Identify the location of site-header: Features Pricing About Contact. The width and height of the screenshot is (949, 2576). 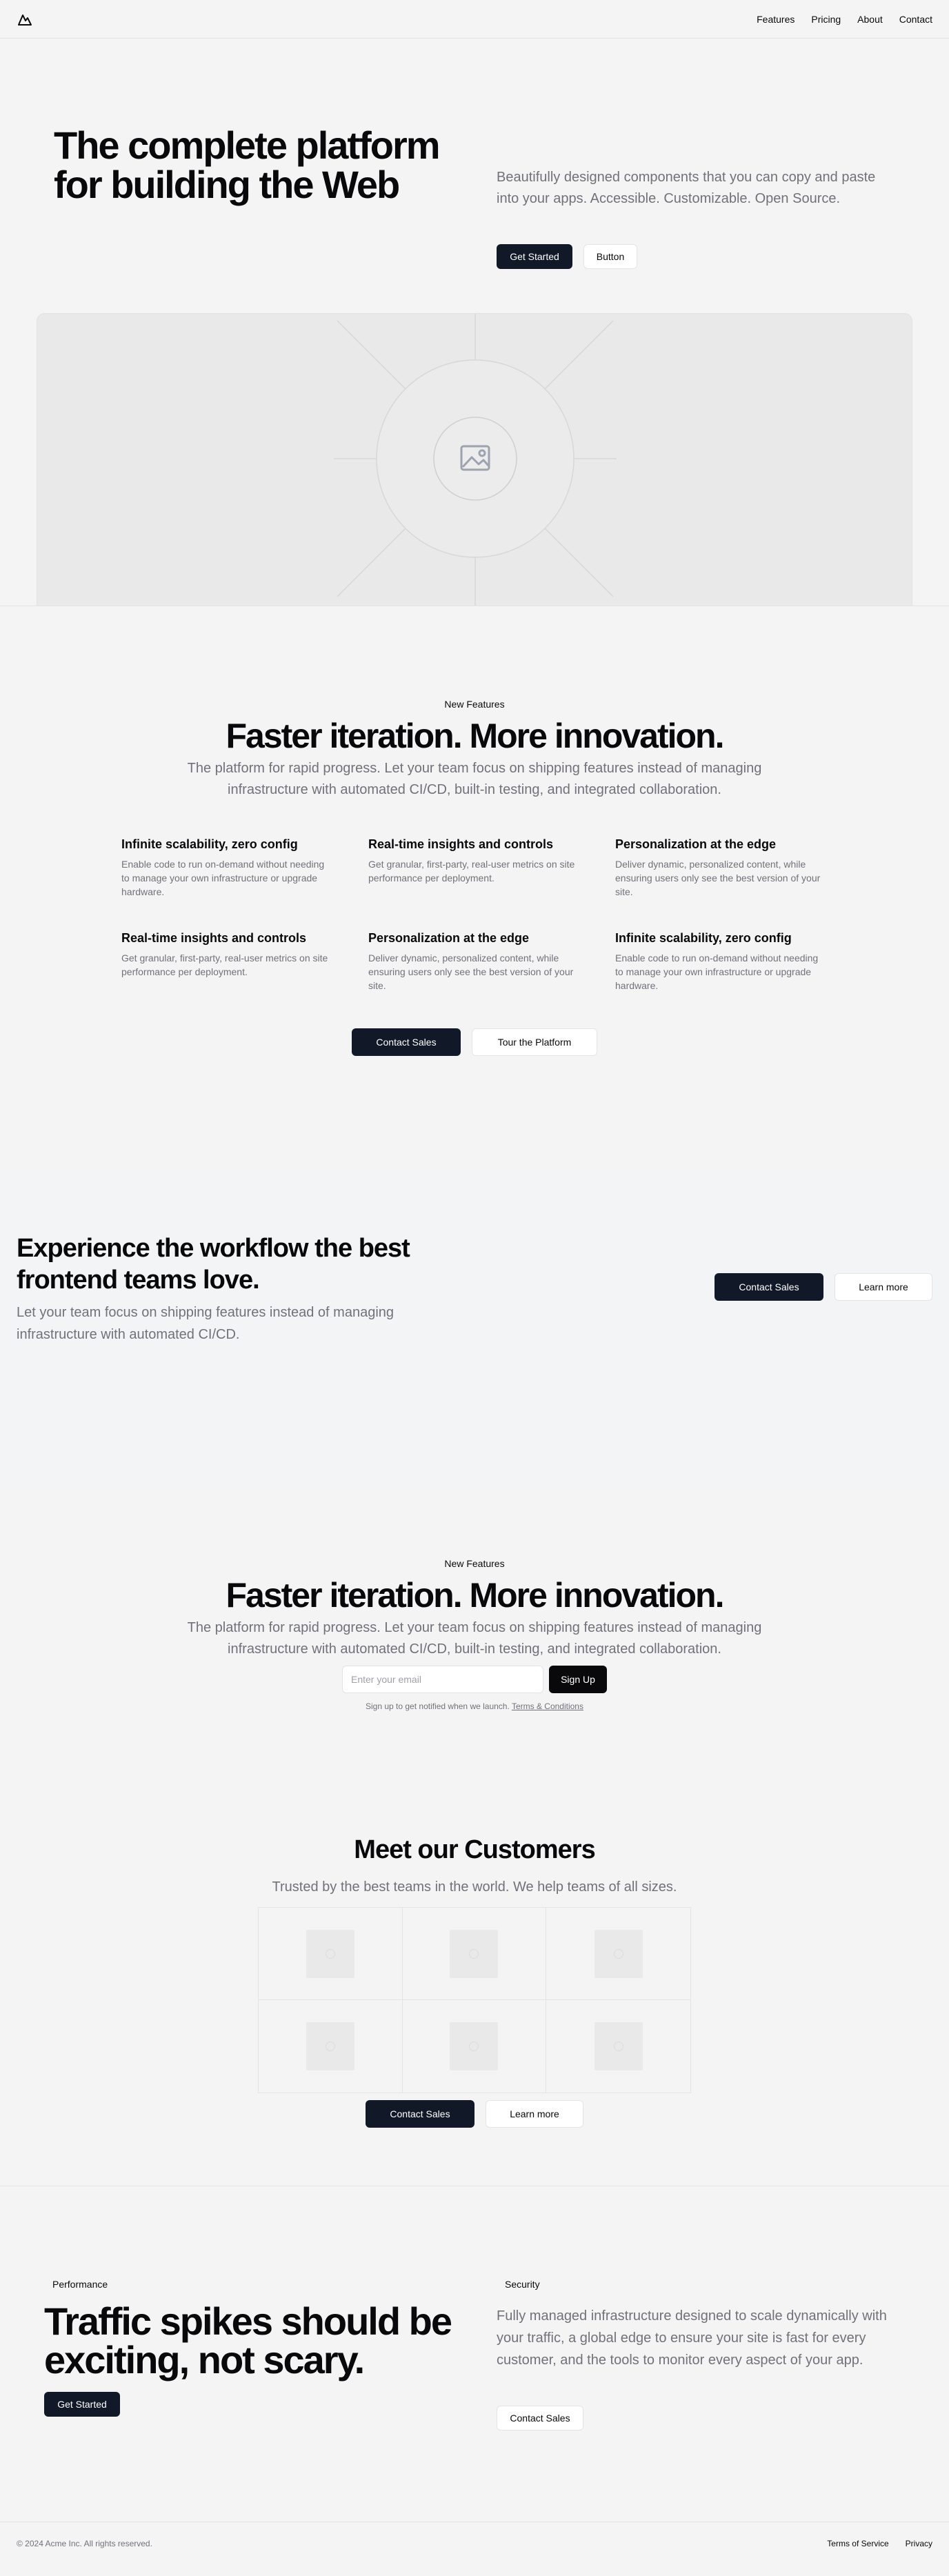
(474, 19).